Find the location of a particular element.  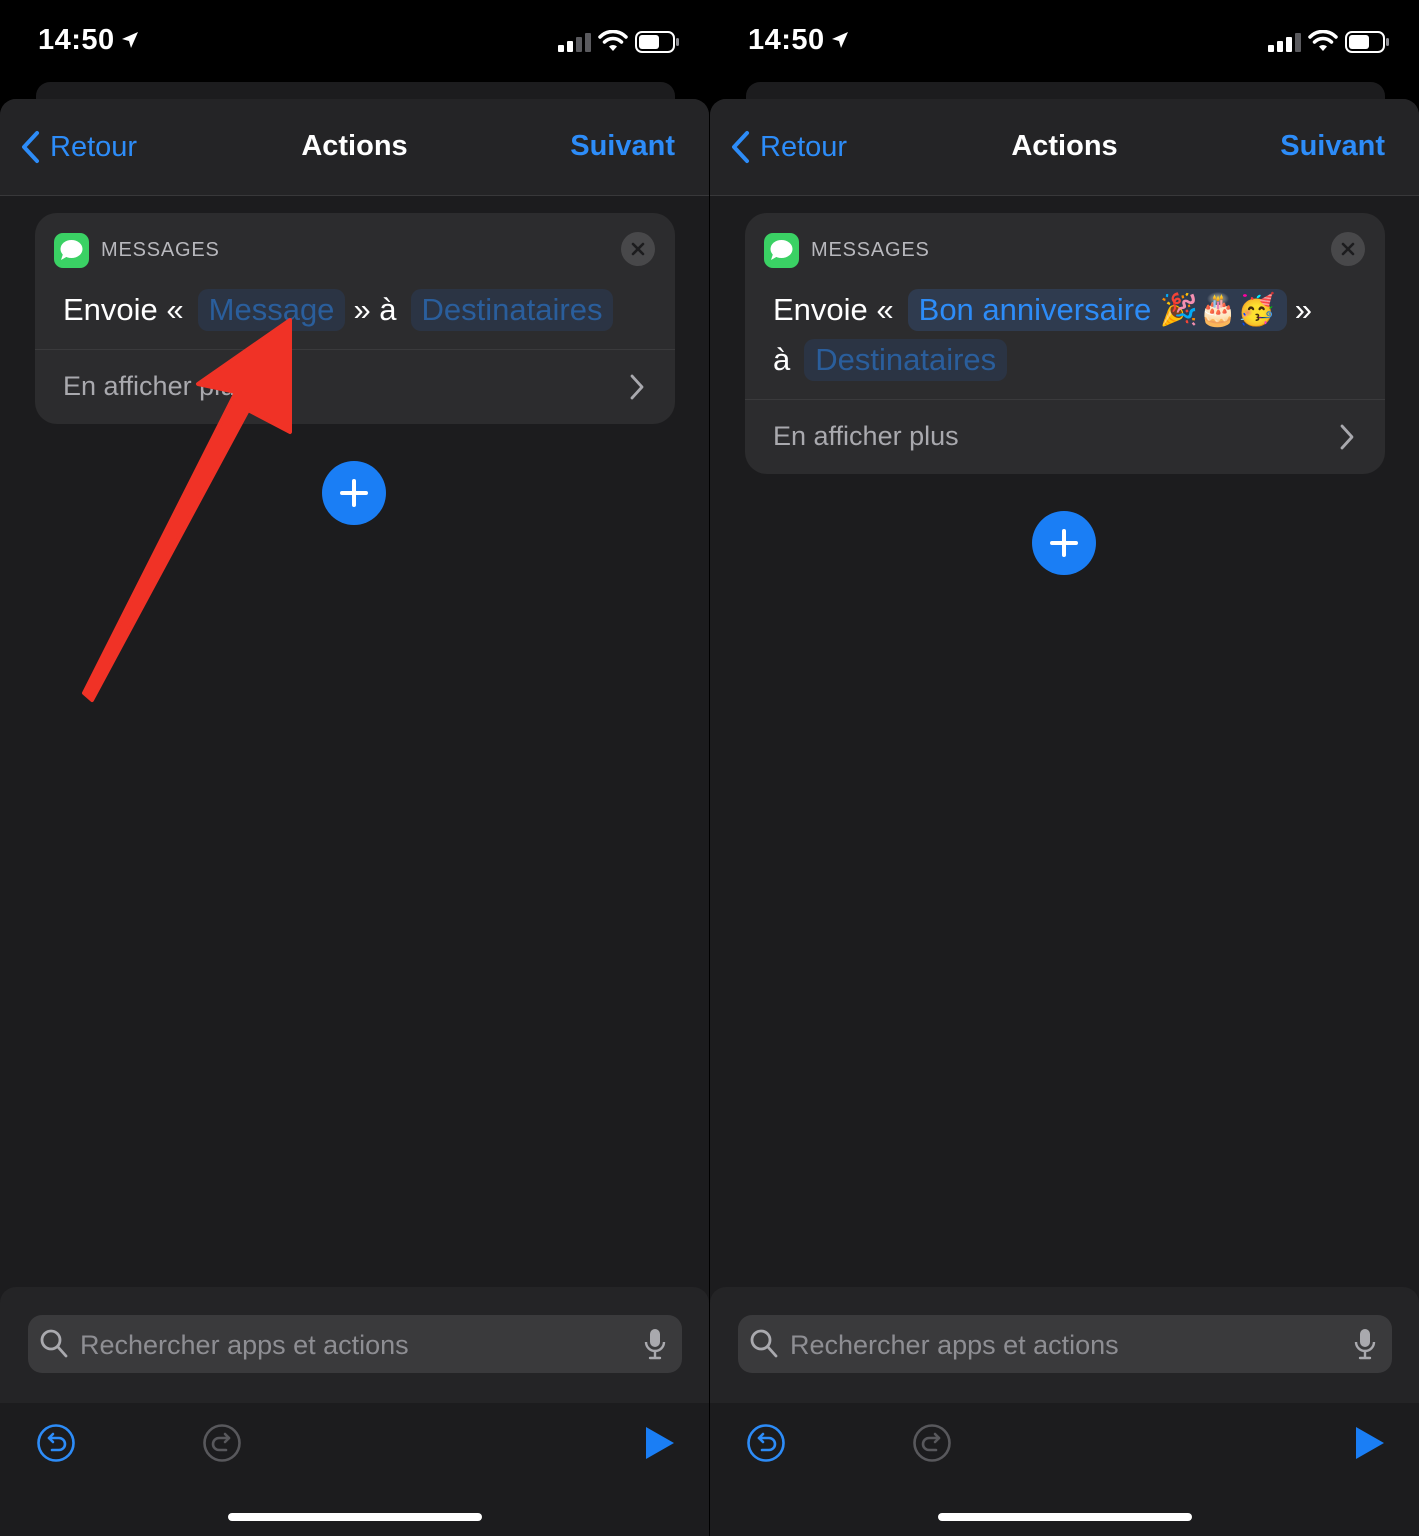

message-parameter: Bon anniversaire 🎉🎂🥳 is located at coordinates (1097, 310).